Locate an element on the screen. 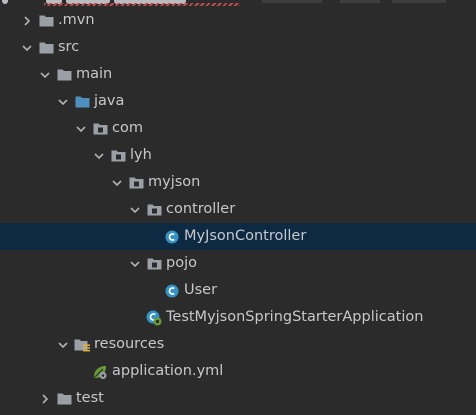  tree-node-com: com is located at coordinates (238, 128).